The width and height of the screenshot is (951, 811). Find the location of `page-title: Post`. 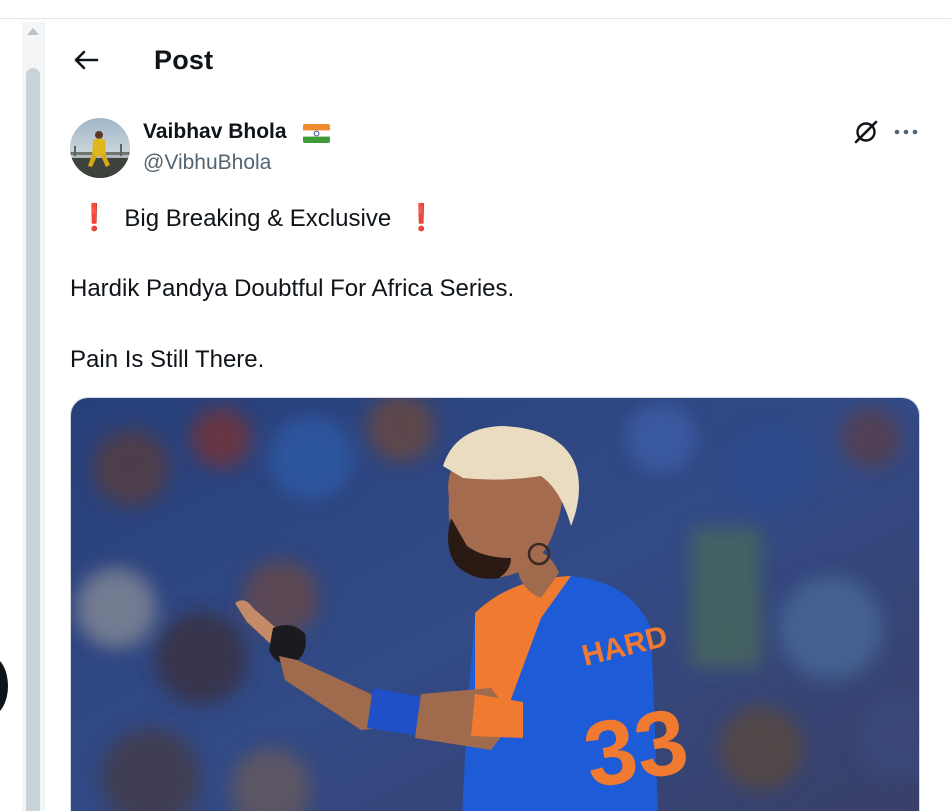

page-title: Post is located at coordinates (184, 60).